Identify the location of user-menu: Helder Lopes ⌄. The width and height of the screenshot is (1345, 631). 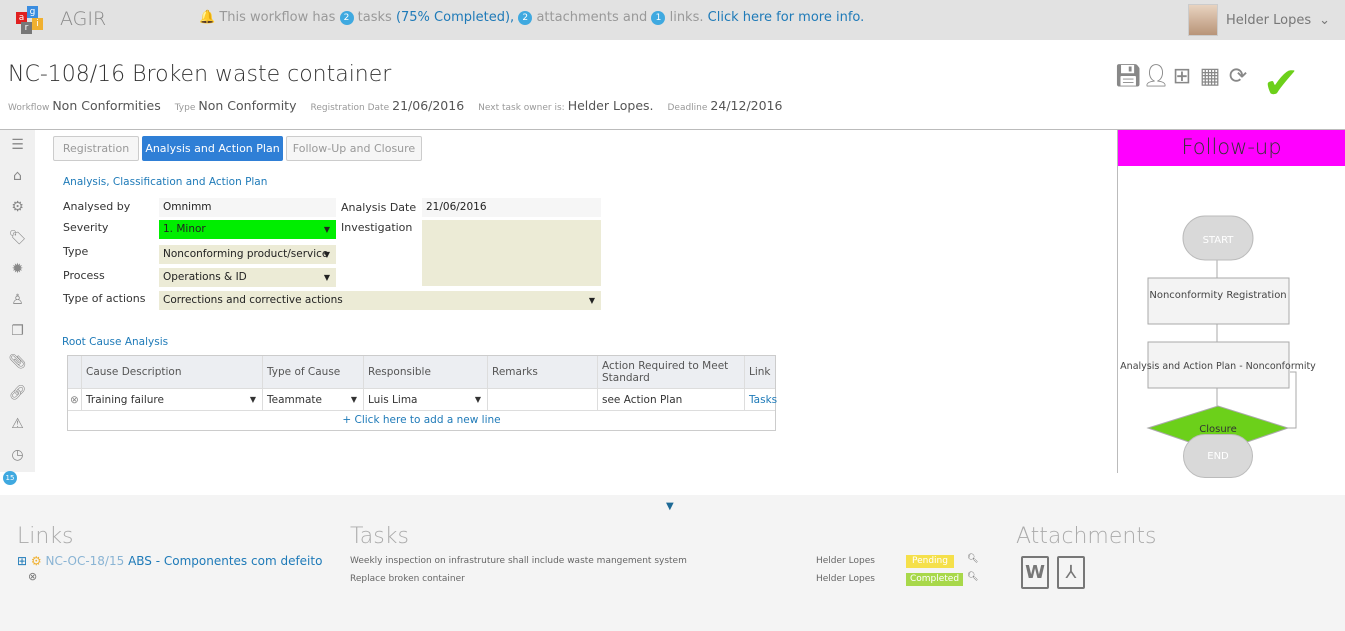
(1259, 20).